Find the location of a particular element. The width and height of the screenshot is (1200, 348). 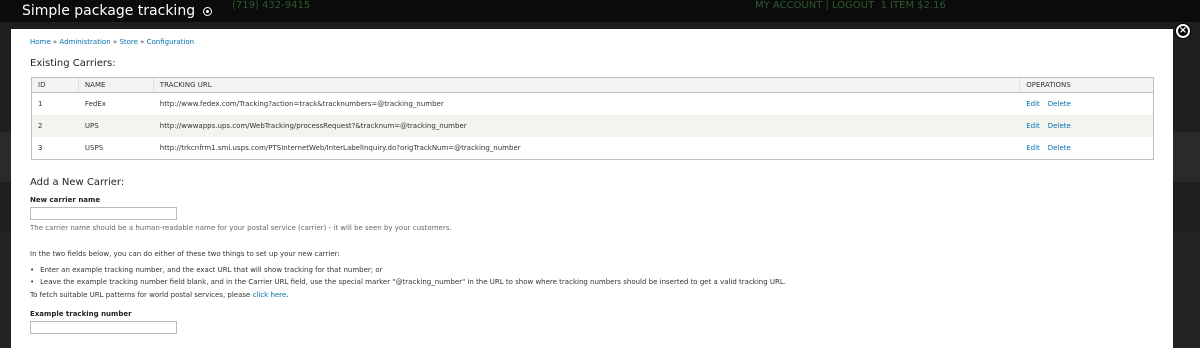

breadcrumb-configuration: Configuration is located at coordinates (170, 42).